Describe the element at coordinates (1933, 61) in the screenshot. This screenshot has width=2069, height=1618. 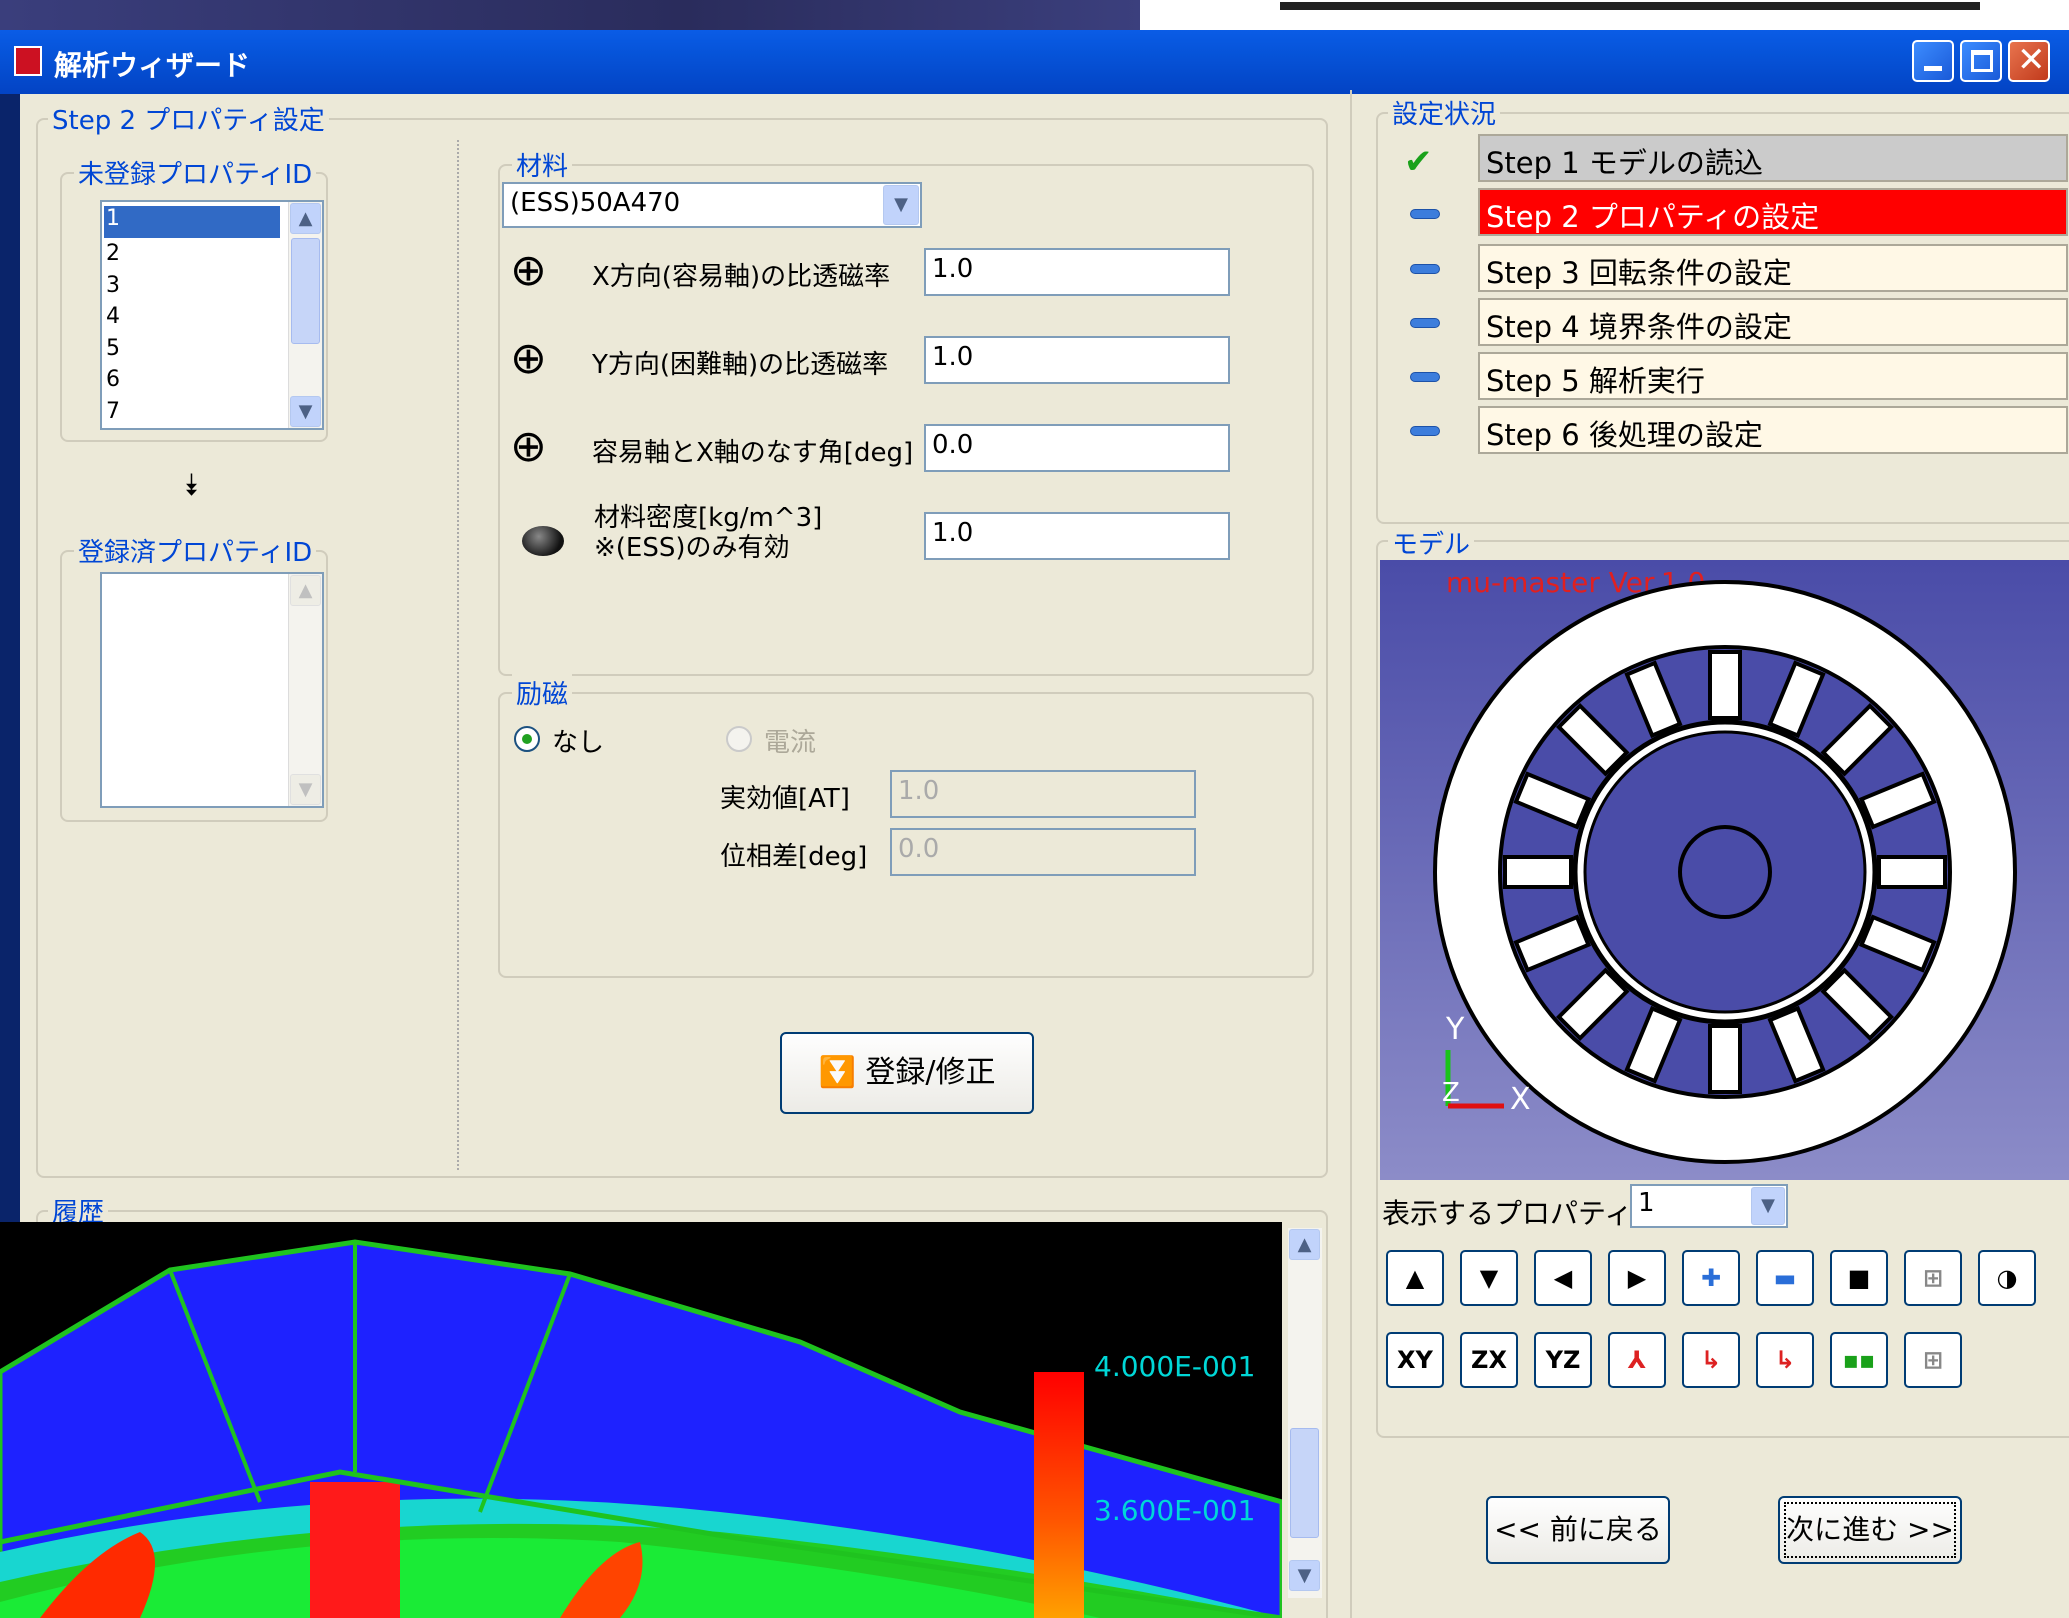
I see `minimize-button` at that location.